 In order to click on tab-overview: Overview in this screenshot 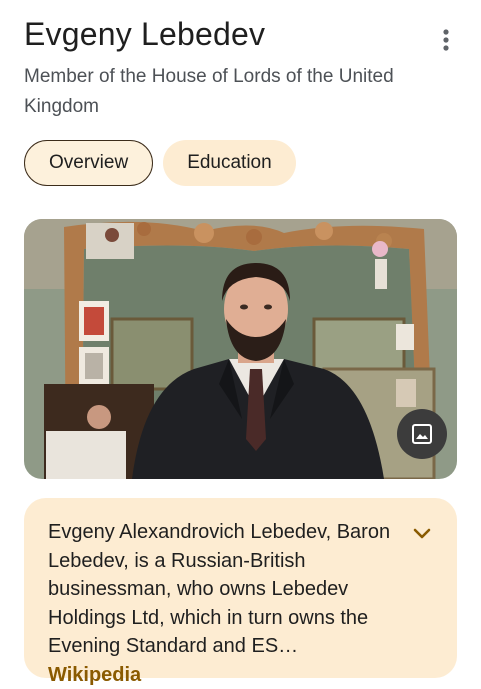, I will do `click(89, 163)`.